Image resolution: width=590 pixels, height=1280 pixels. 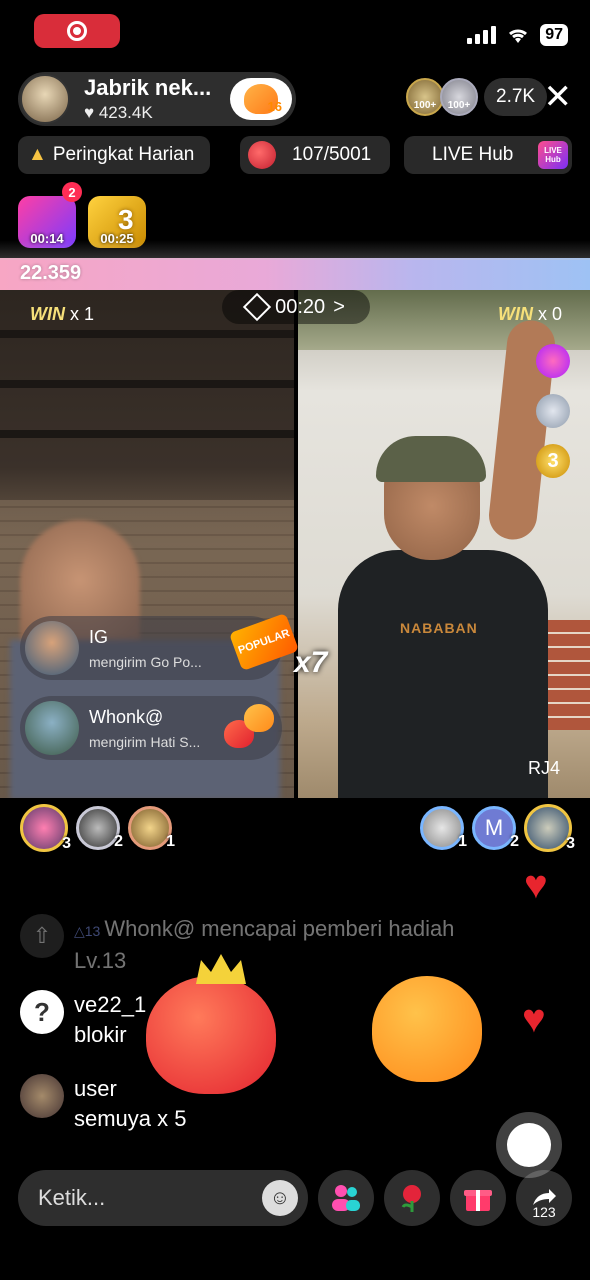 What do you see at coordinates (82, 314) in the screenshot?
I see `win-count: x 1` at bounding box center [82, 314].